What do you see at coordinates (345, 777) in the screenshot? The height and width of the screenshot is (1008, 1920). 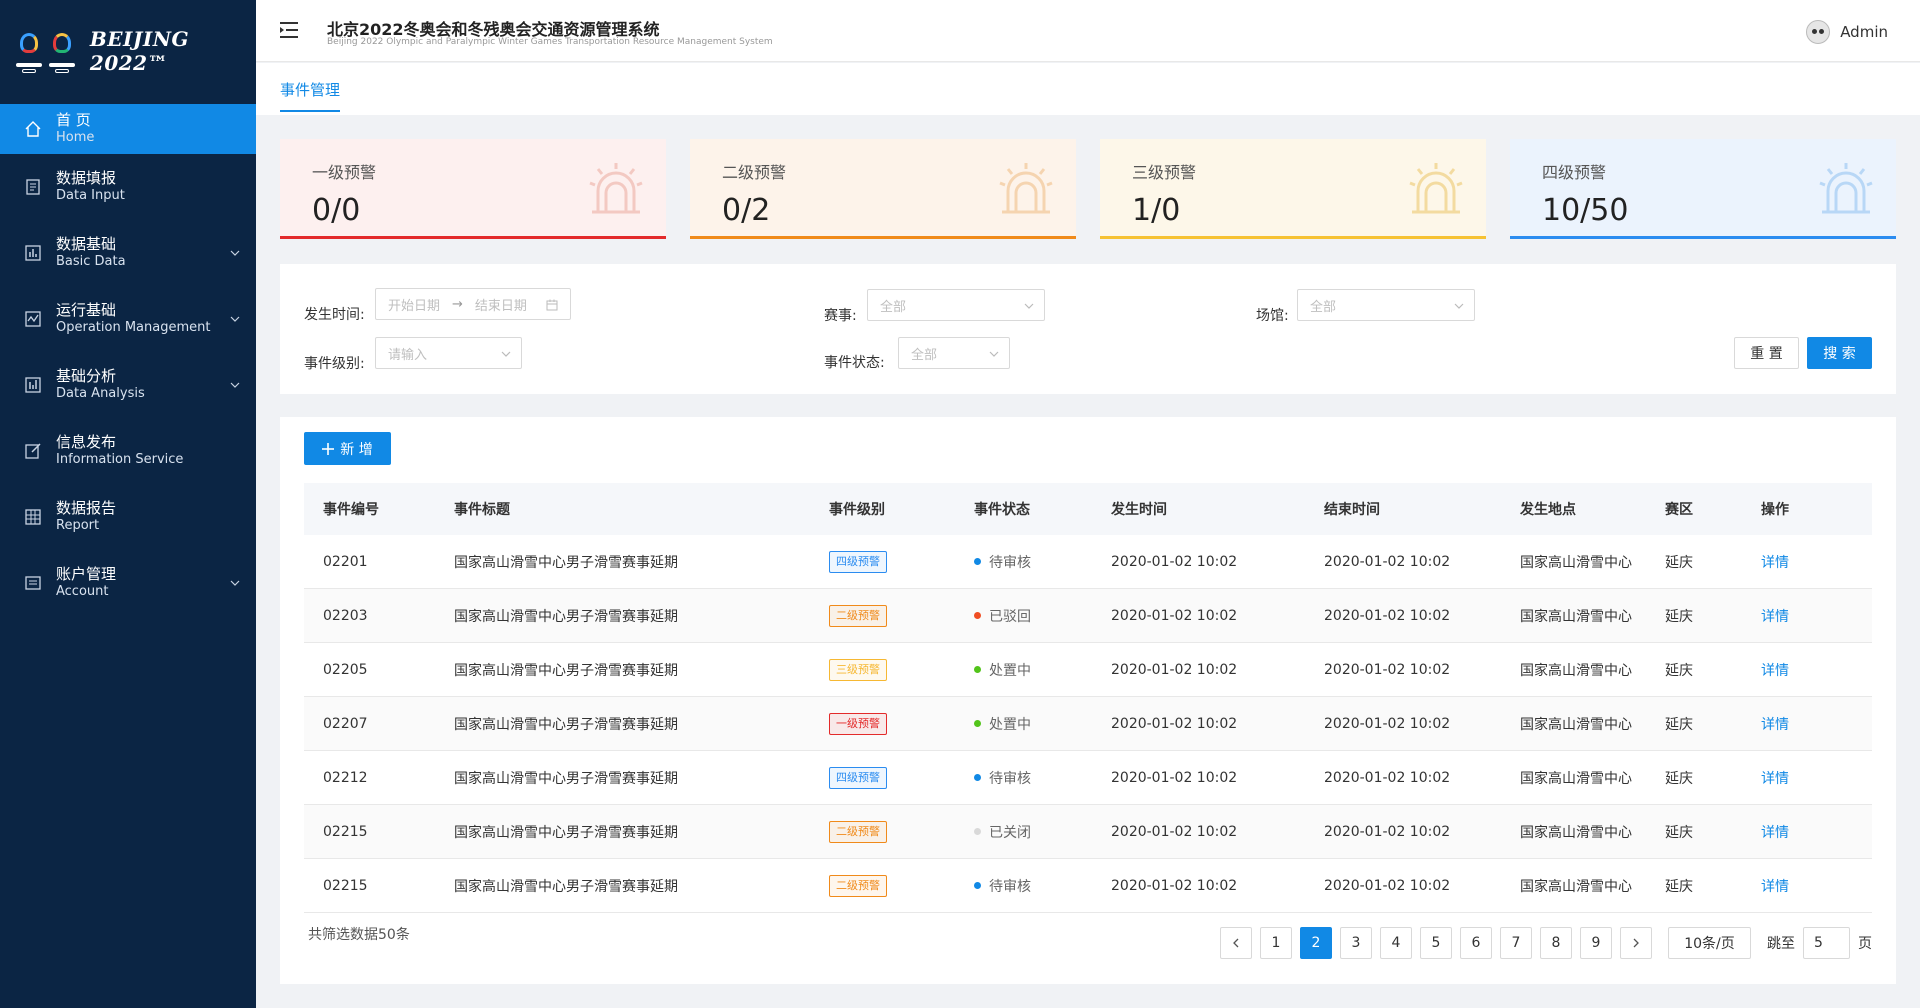 I see `event-id: 02212` at bounding box center [345, 777].